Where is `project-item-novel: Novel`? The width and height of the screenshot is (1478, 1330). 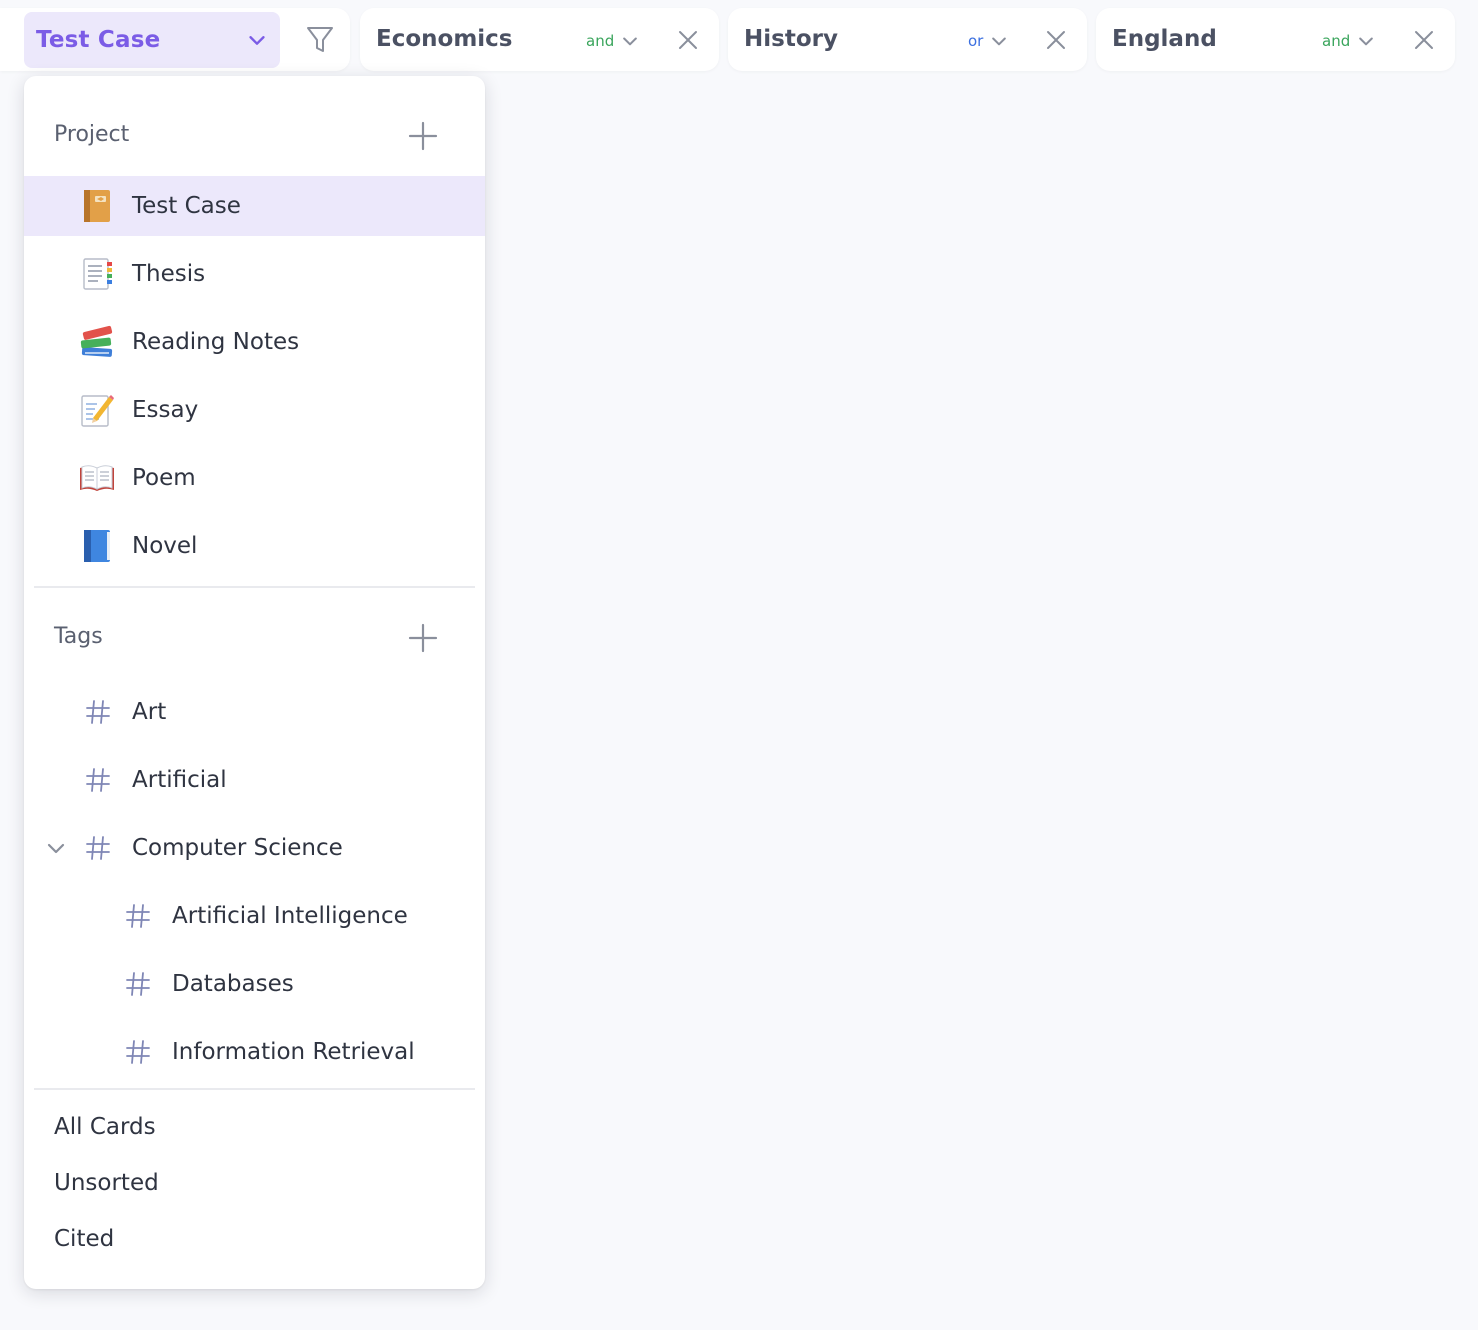 project-item-novel: Novel is located at coordinates (254, 546).